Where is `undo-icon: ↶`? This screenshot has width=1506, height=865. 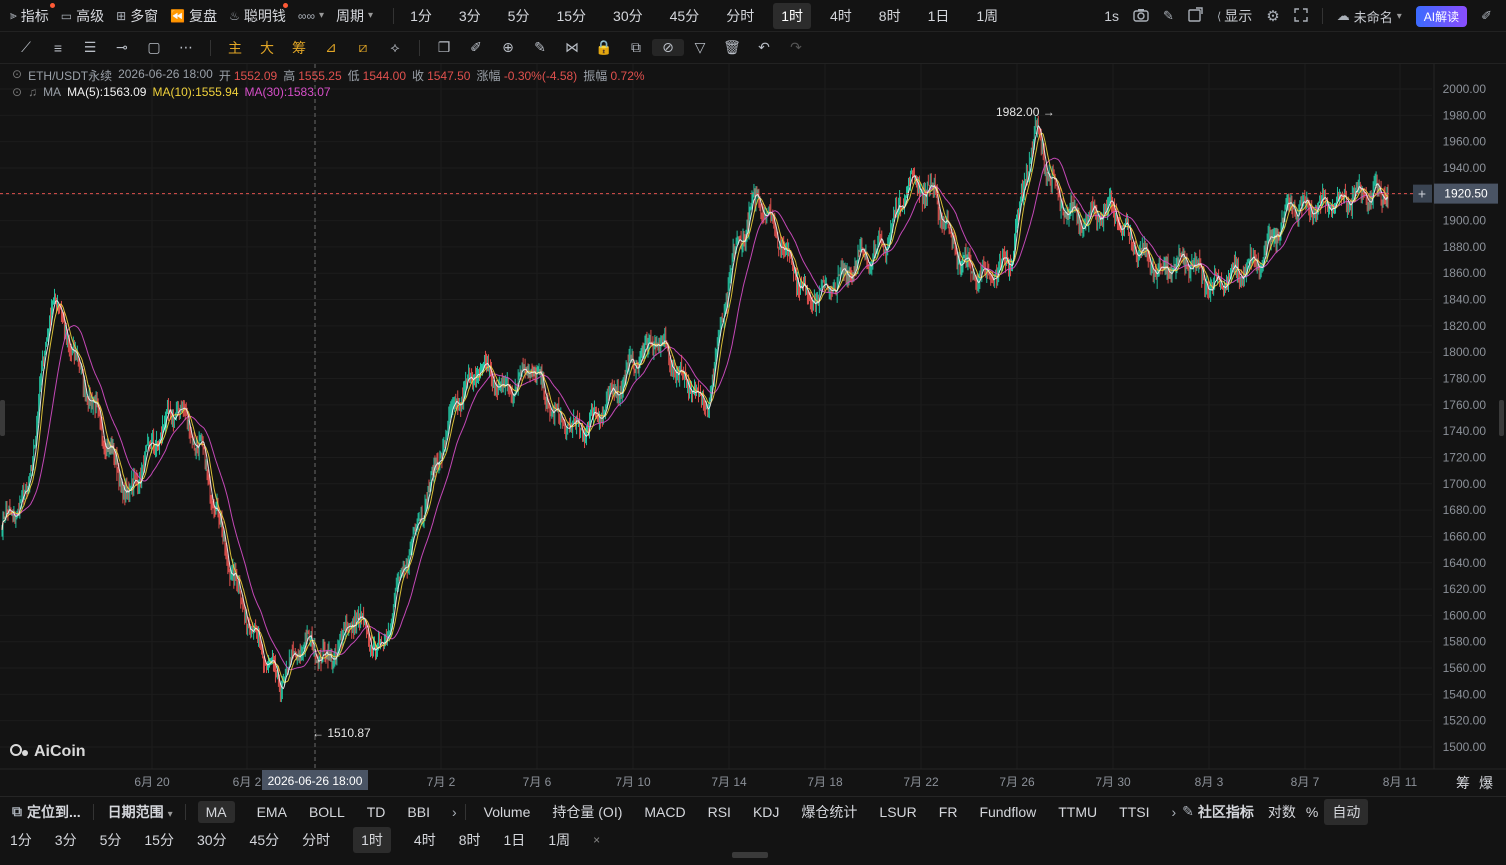
undo-icon: ↶ is located at coordinates (764, 47).